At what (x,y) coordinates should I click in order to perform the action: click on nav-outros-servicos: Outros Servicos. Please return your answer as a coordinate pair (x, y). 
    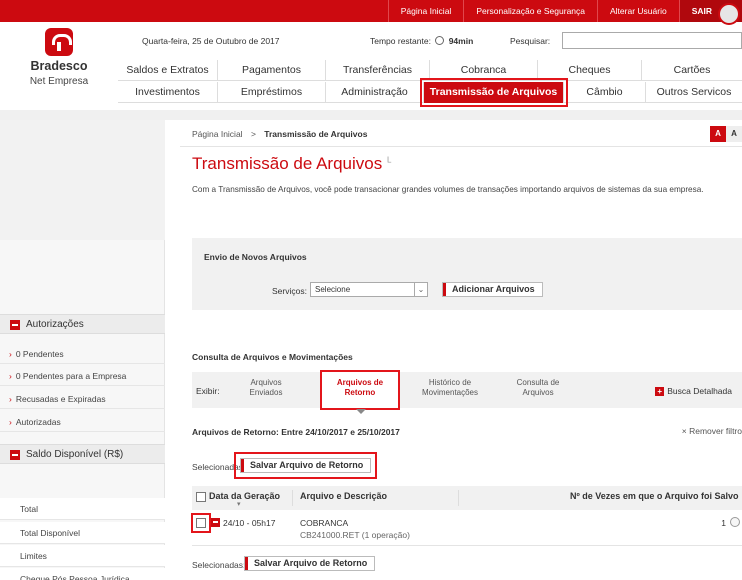
    Looking at the image, I should click on (694, 92).